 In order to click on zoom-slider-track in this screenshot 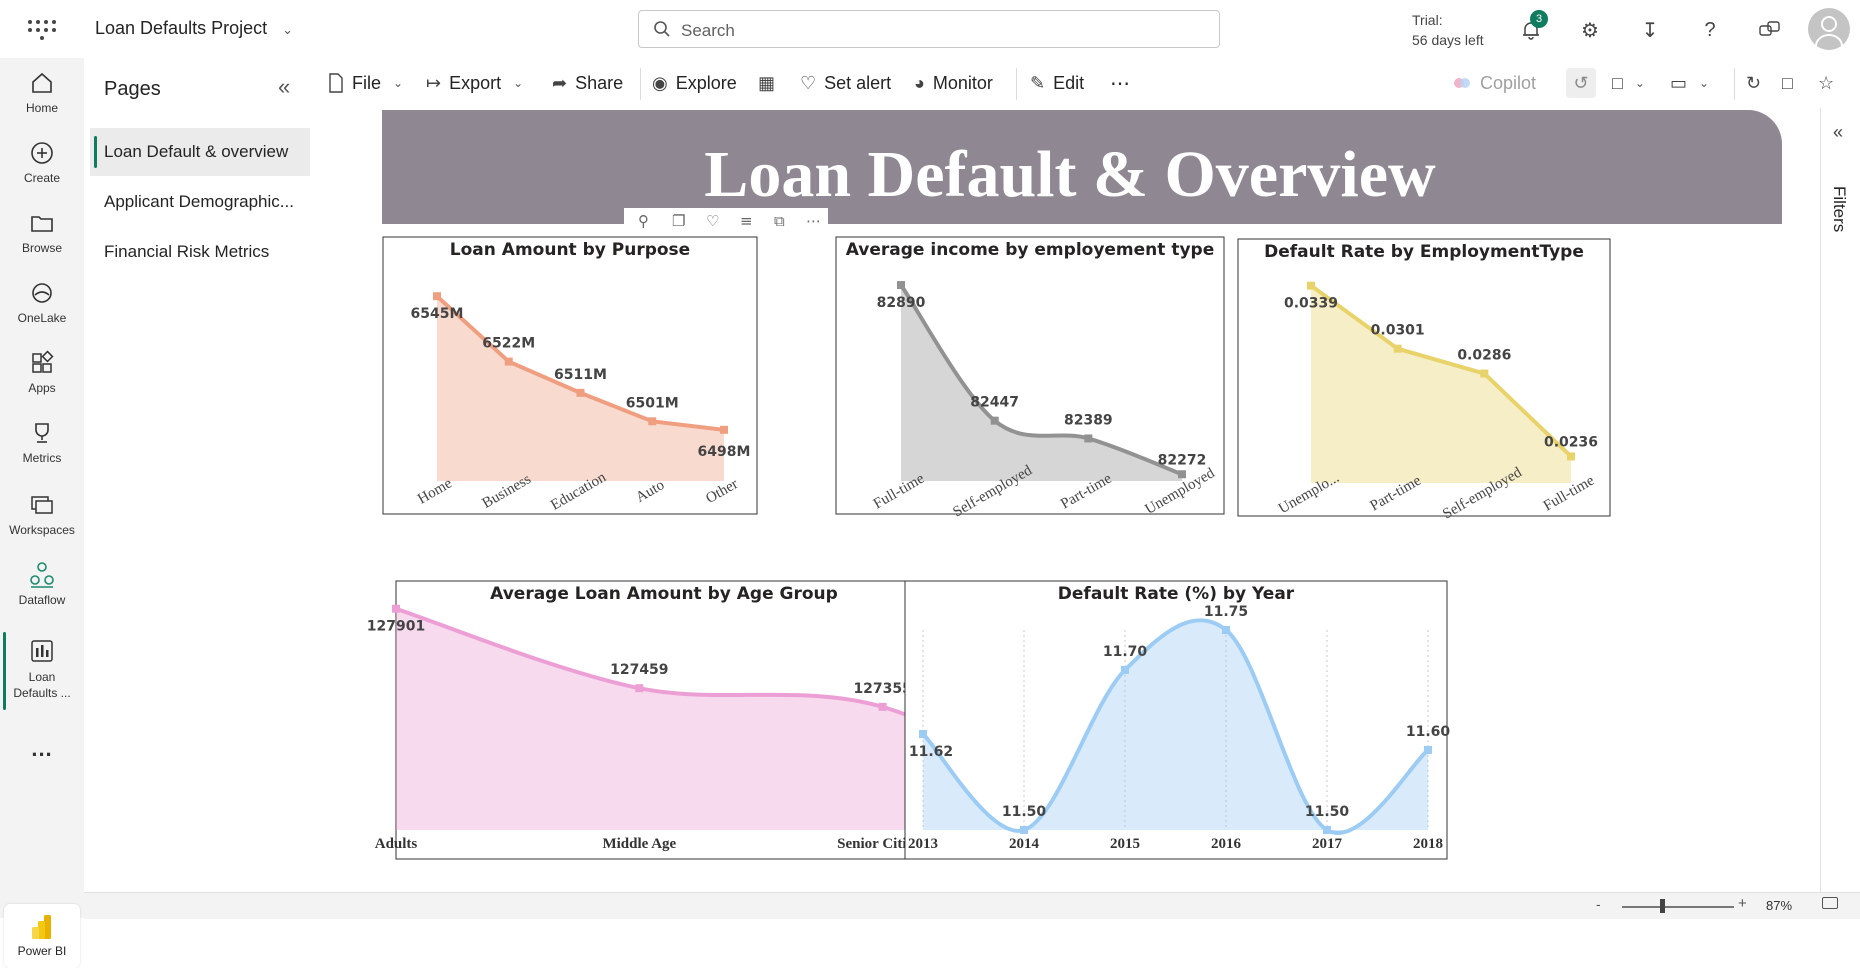, I will do `click(1678, 907)`.